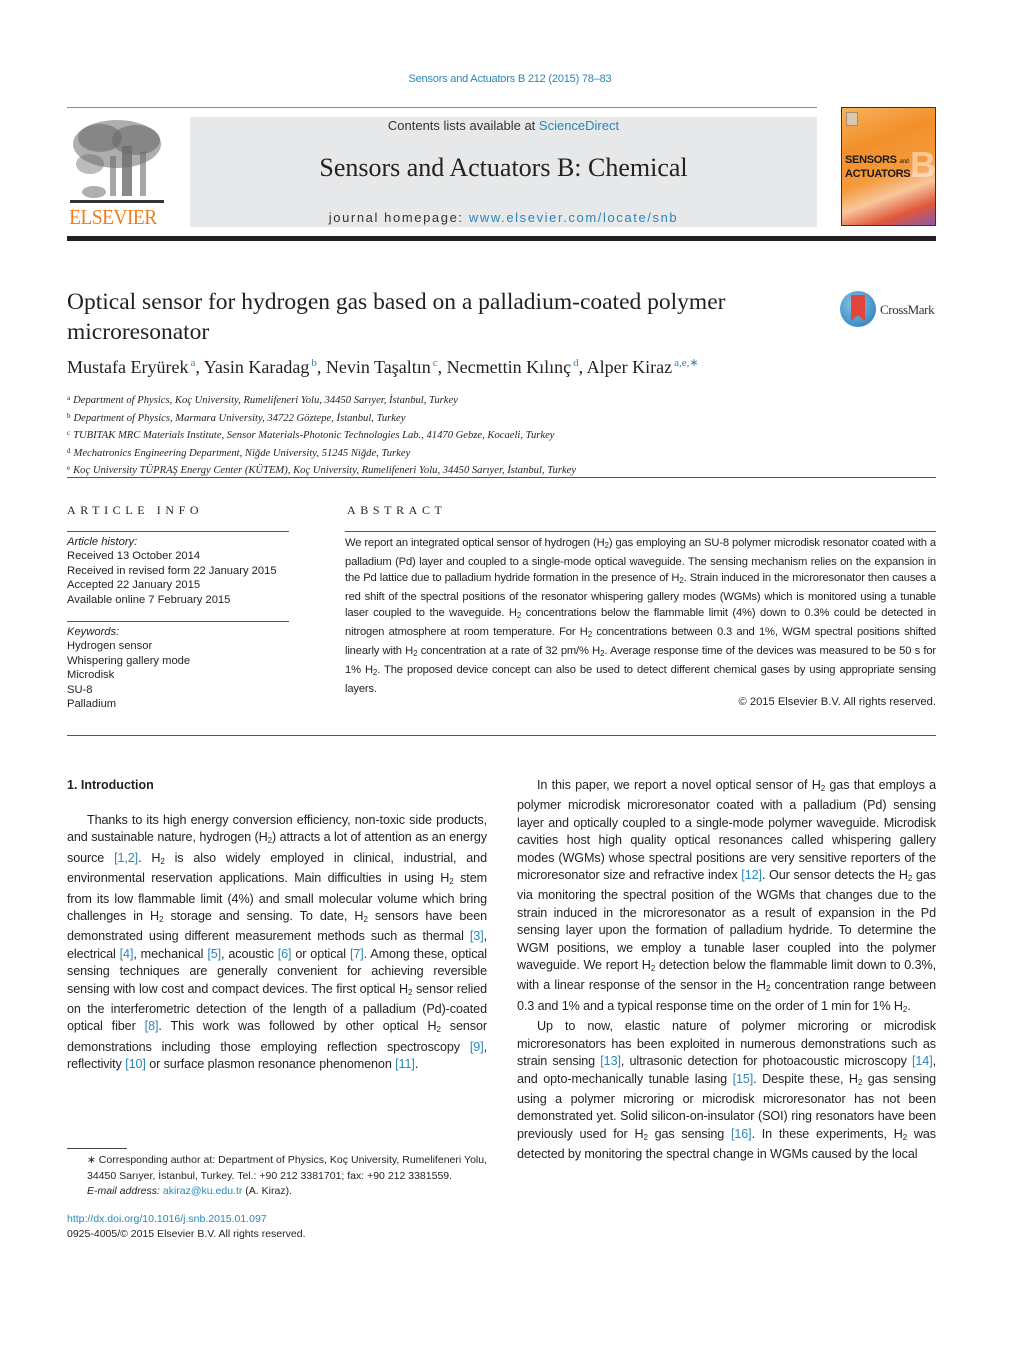 This screenshot has width=1020, height=1351. Describe the element at coordinates (405, 1064) in the screenshot. I see `citation-link: [11]` at that location.